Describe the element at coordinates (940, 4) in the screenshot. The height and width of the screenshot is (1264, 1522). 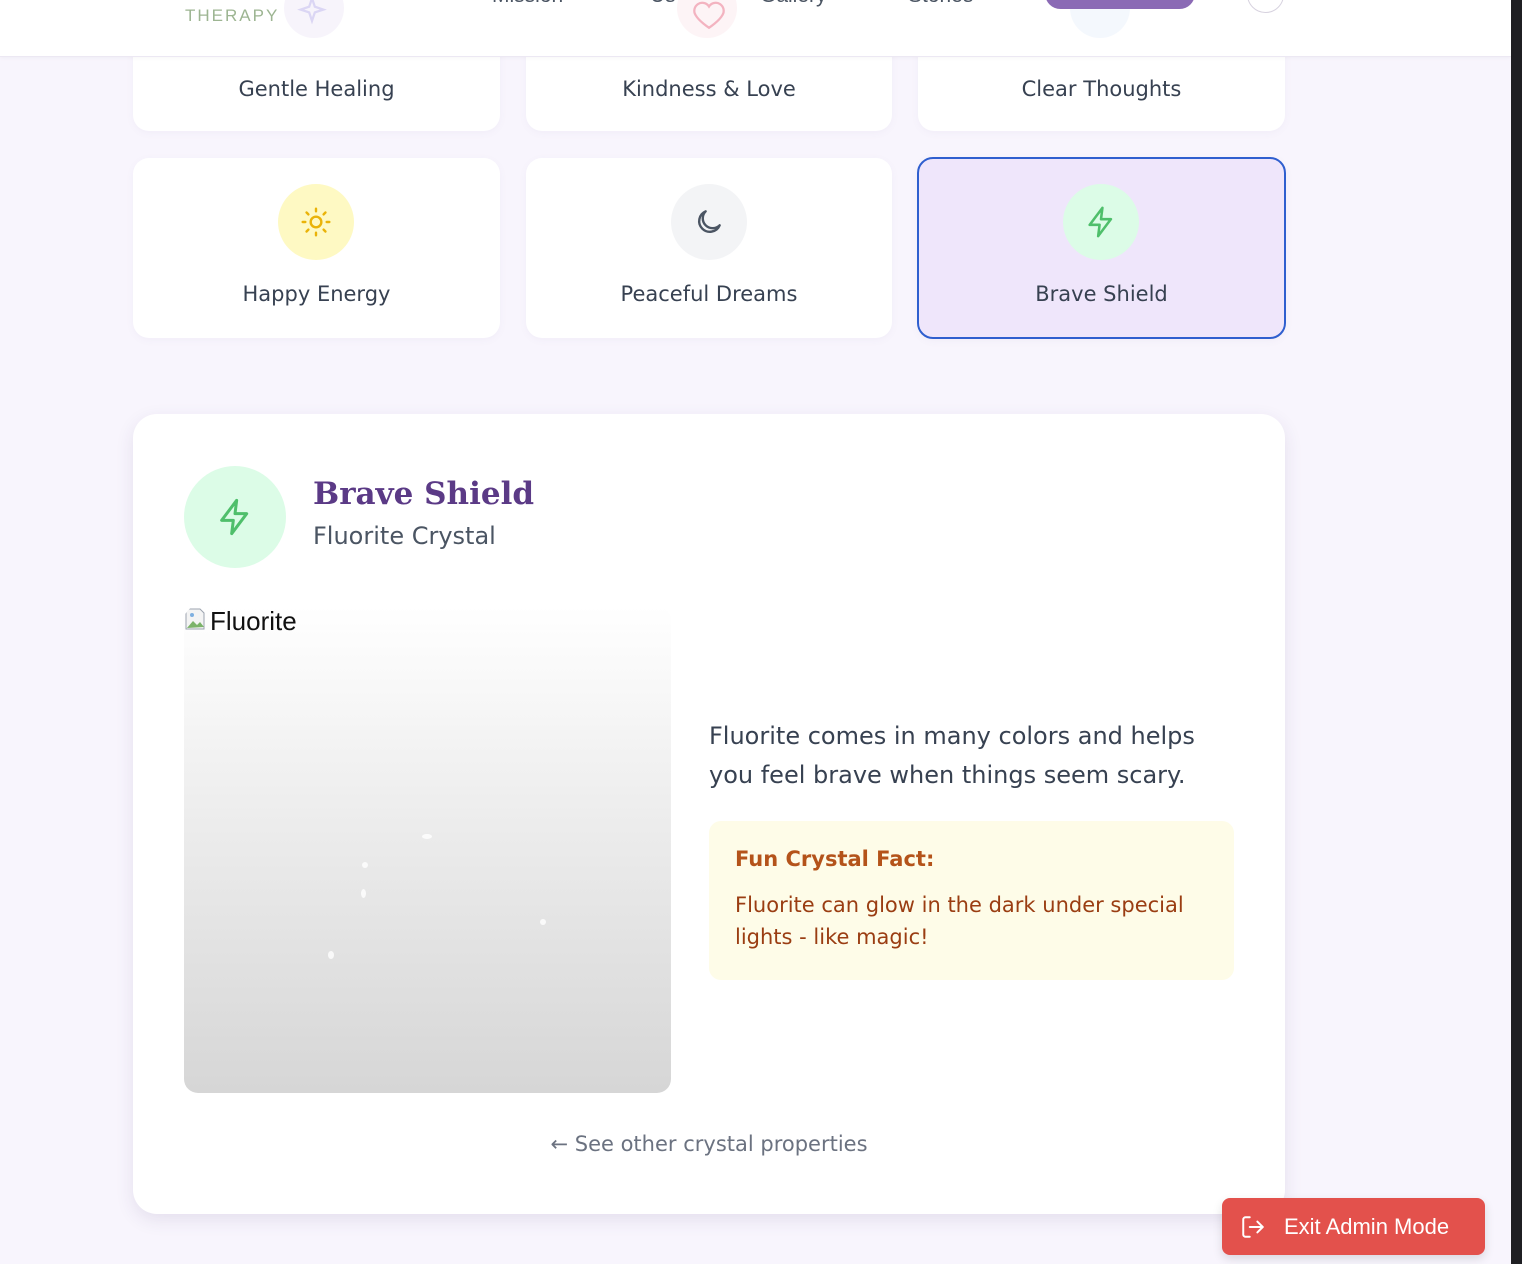
I see `nav-stories: Stories` at that location.